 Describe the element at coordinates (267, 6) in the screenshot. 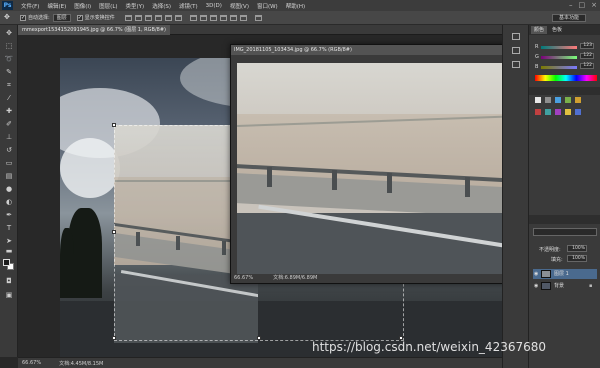

I see `menu-window: 窗口(W)` at that location.